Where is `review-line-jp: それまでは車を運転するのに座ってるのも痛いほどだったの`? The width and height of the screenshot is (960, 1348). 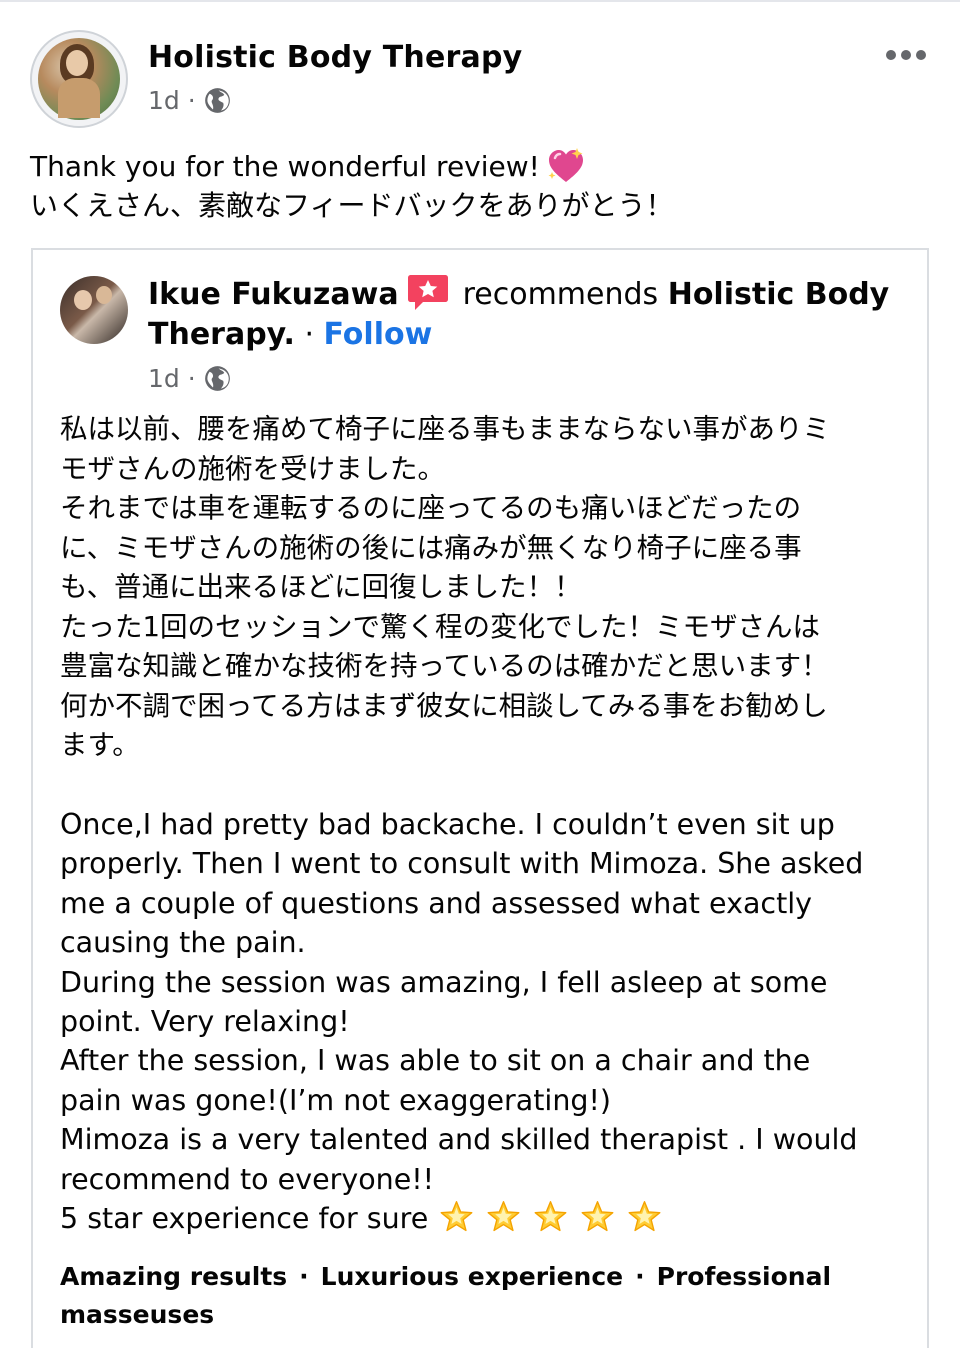
review-line-jp: それまでは車を運転するのに座ってるのも痛いほどだったの is located at coordinates (431, 508).